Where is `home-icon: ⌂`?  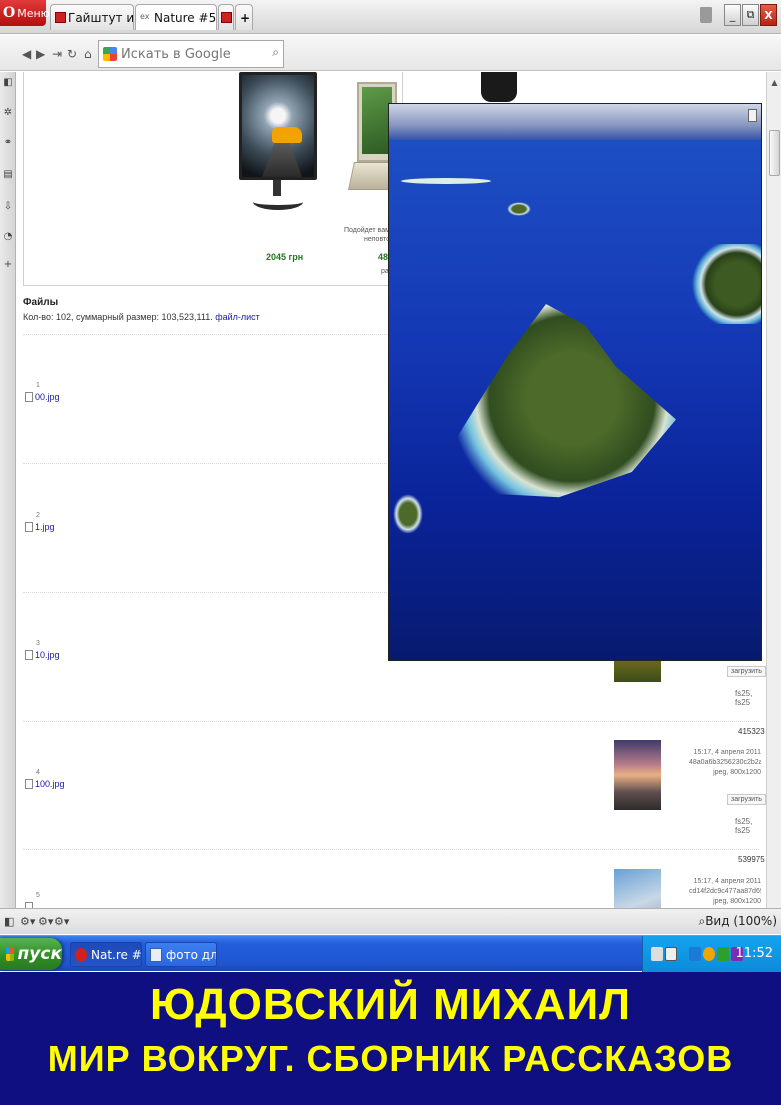
home-icon: ⌂ is located at coordinates (88, 54).